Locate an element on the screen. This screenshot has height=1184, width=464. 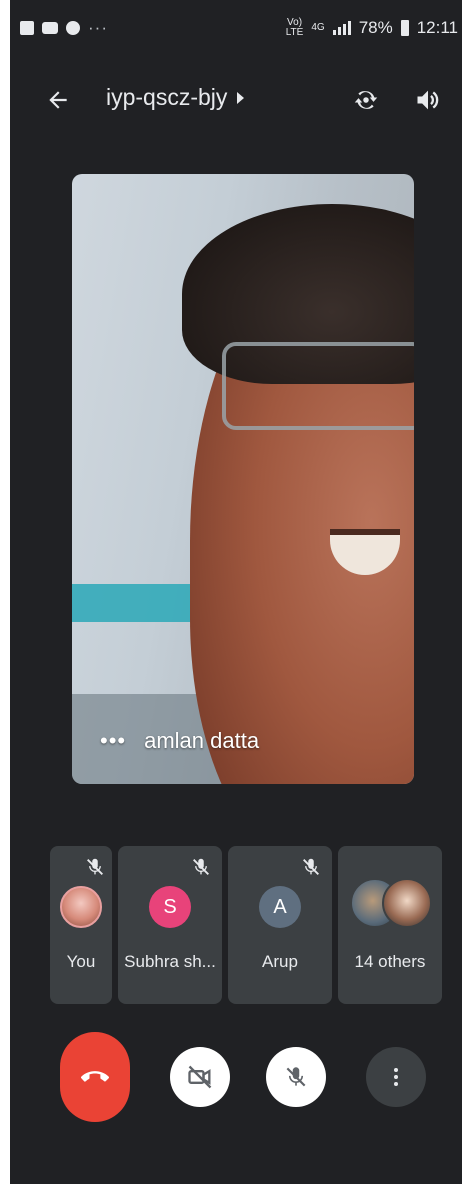
tile-others: 14 others is located at coordinates (390, 925).